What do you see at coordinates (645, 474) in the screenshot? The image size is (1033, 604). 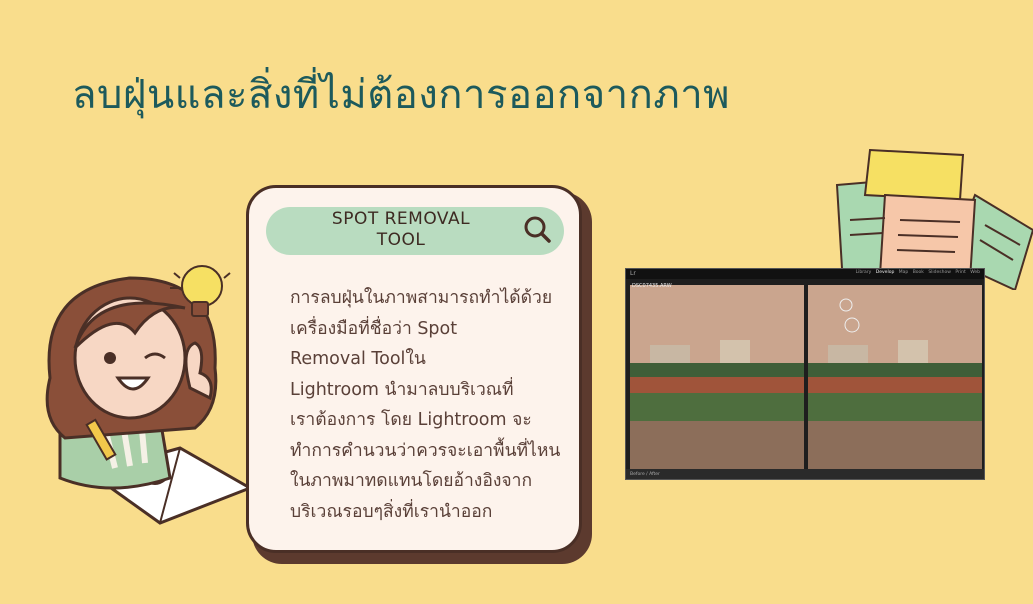 I see `before-after-label: Before / After` at bounding box center [645, 474].